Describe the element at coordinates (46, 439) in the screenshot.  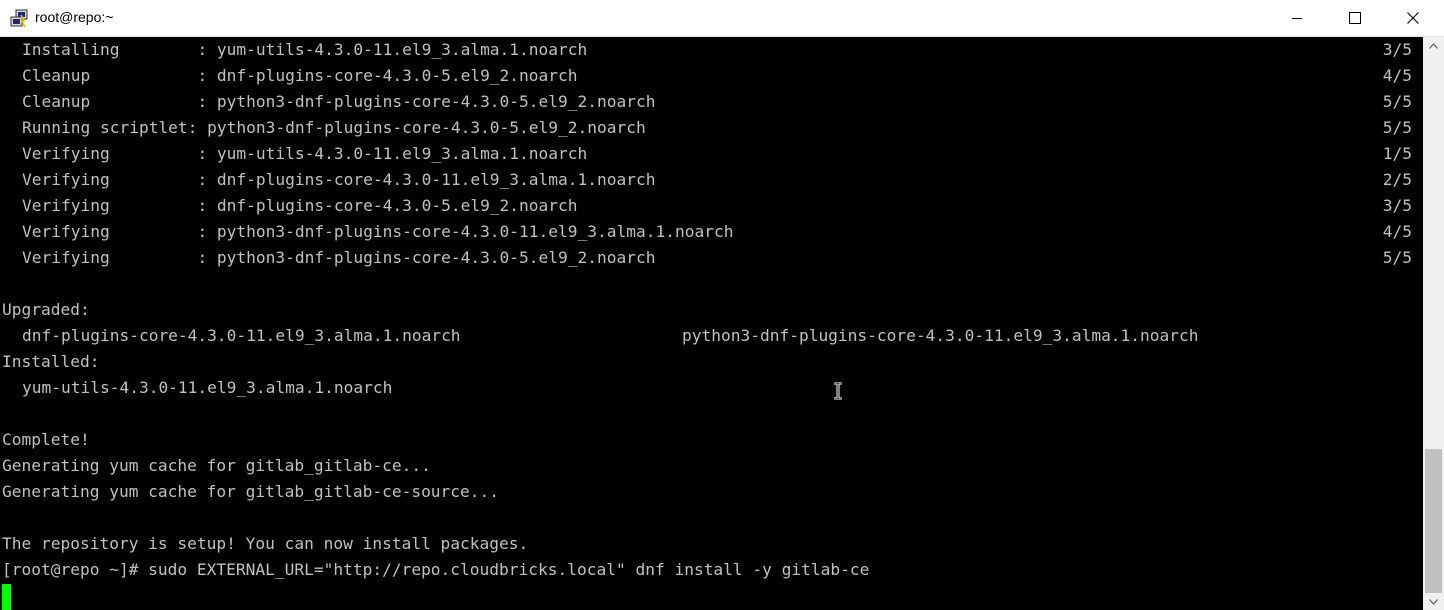
I see `complete-message: Complete!` at that location.